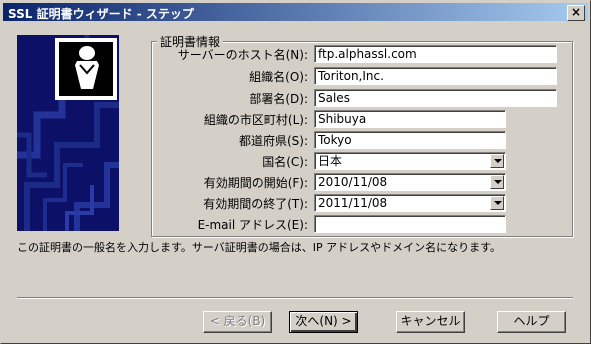 The height and width of the screenshot is (344, 591). Describe the element at coordinates (410, 119) in the screenshot. I see `city-input: Shibuya` at that location.